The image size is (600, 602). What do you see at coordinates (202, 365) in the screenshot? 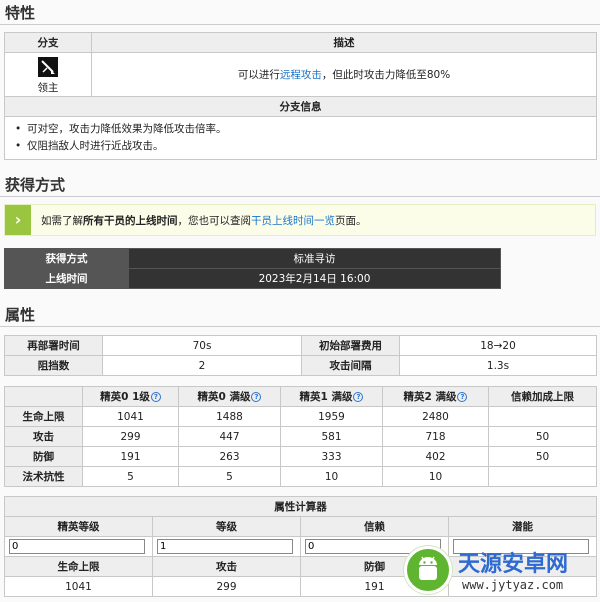
I see `block-value: 2` at bounding box center [202, 365].